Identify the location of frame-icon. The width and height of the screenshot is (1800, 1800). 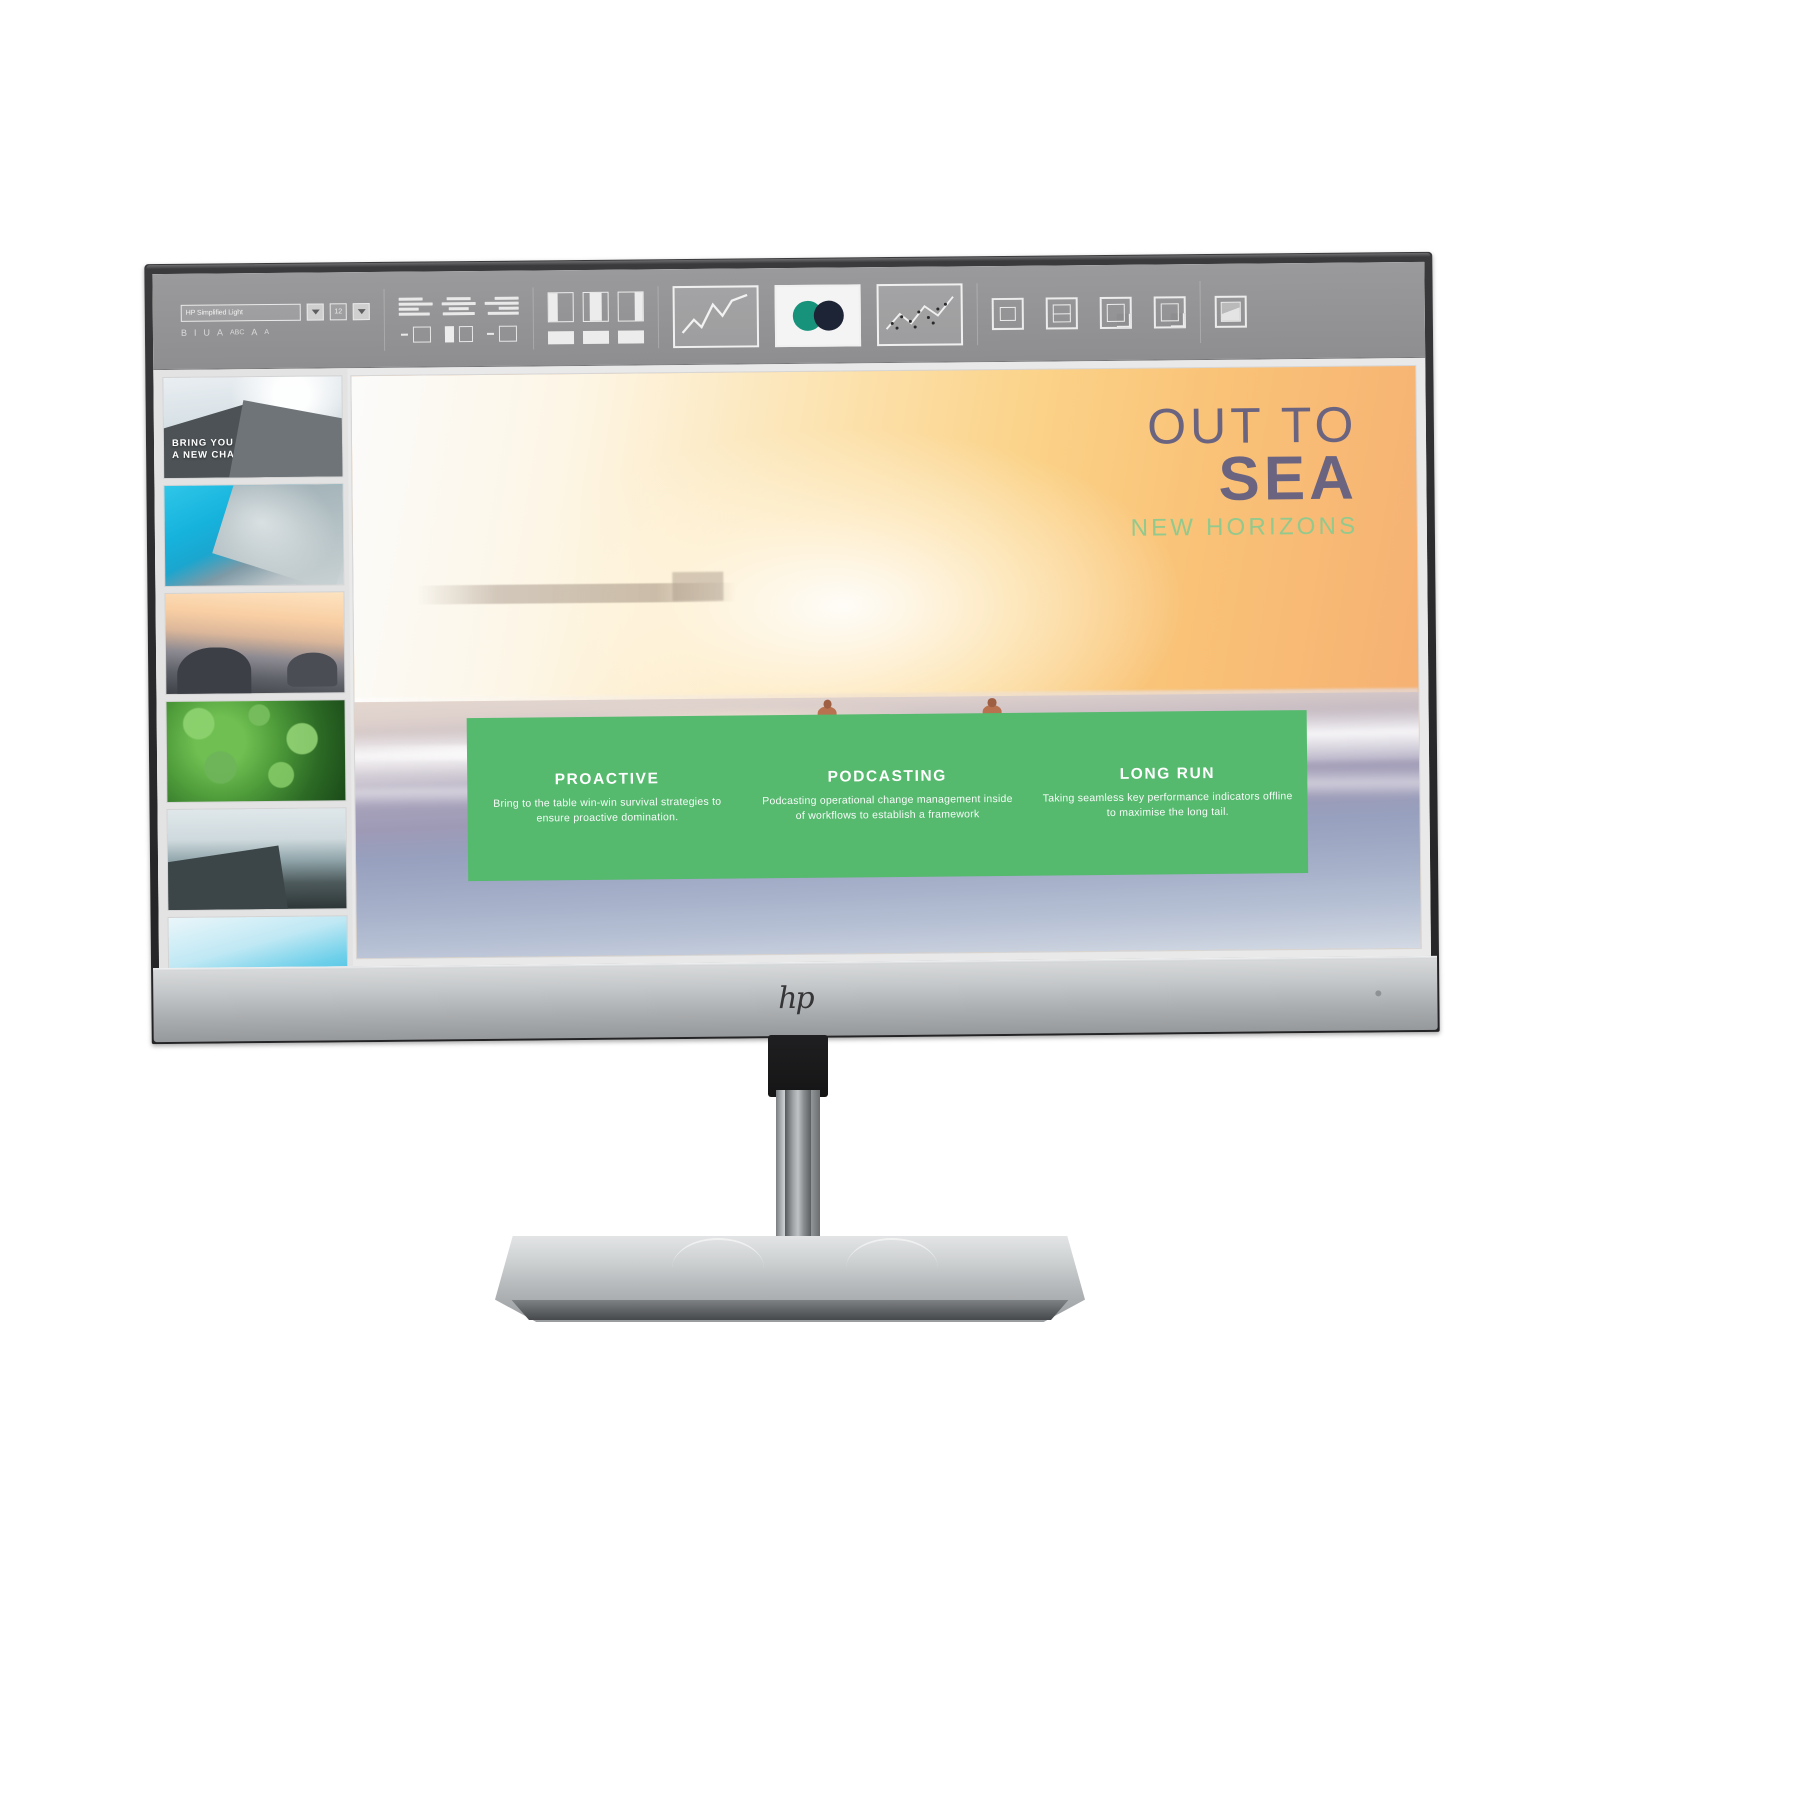
(1007, 313).